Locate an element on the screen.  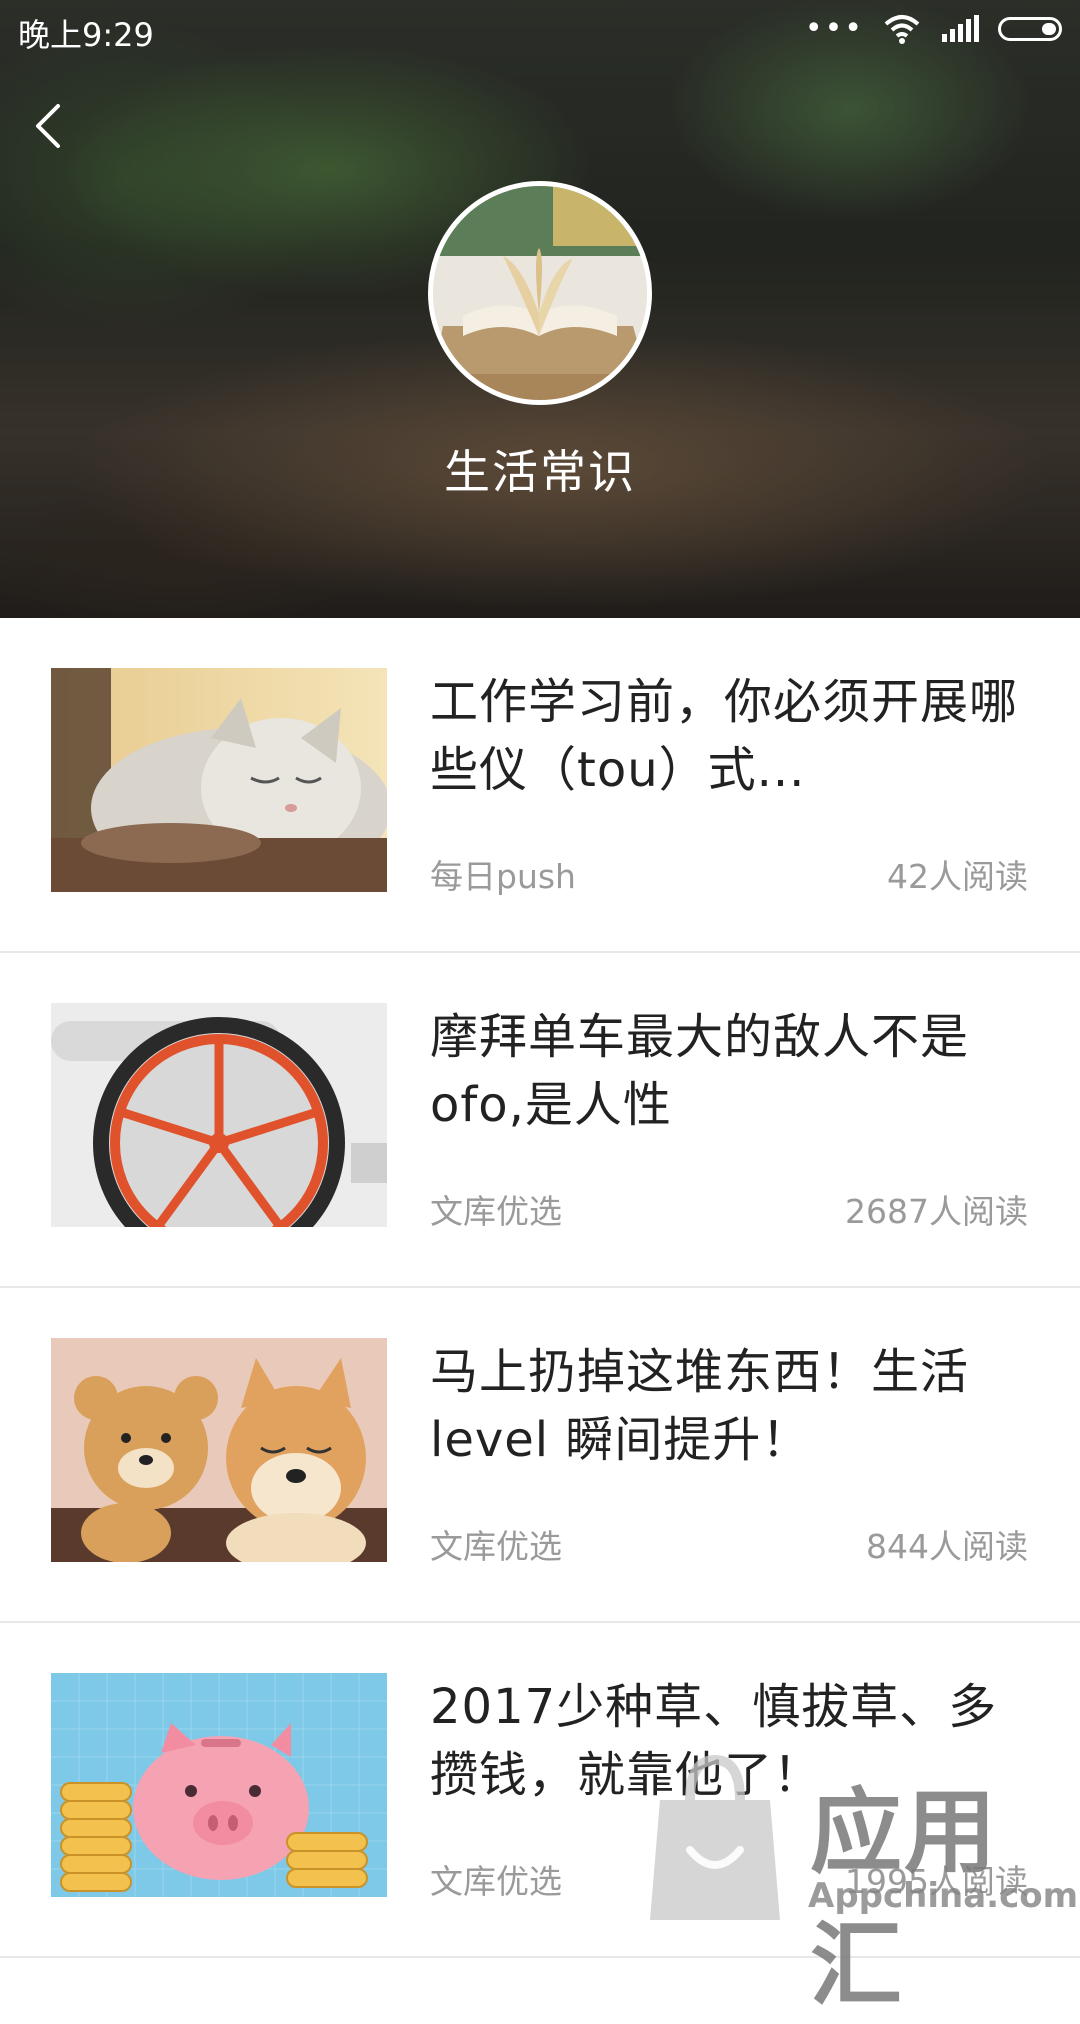
wifi-icon is located at coordinates (902, 29).